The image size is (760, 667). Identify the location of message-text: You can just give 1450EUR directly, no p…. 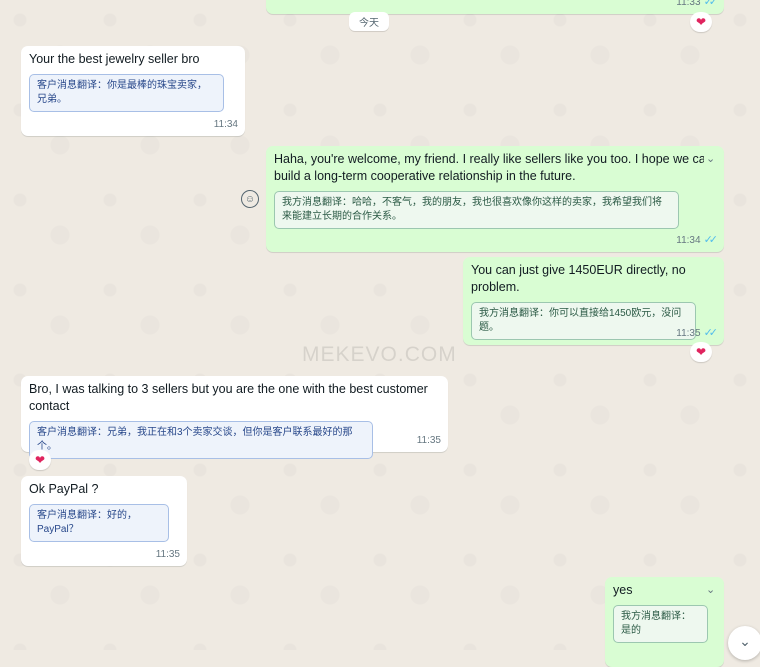
(578, 278).